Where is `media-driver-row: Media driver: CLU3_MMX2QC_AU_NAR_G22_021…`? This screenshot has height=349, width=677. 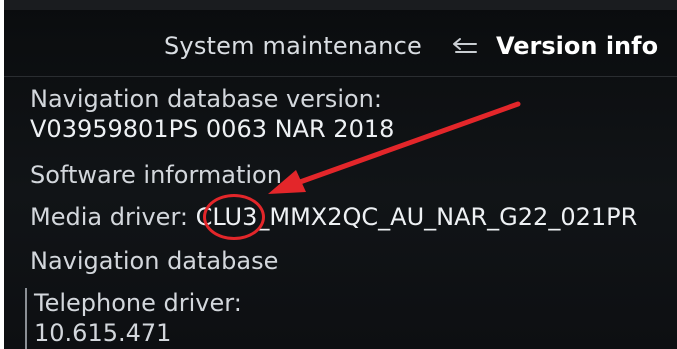
media-driver-row: Media driver: CLU3_MMX2QC_AU_NAR_G22_021… is located at coordinates (333, 217).